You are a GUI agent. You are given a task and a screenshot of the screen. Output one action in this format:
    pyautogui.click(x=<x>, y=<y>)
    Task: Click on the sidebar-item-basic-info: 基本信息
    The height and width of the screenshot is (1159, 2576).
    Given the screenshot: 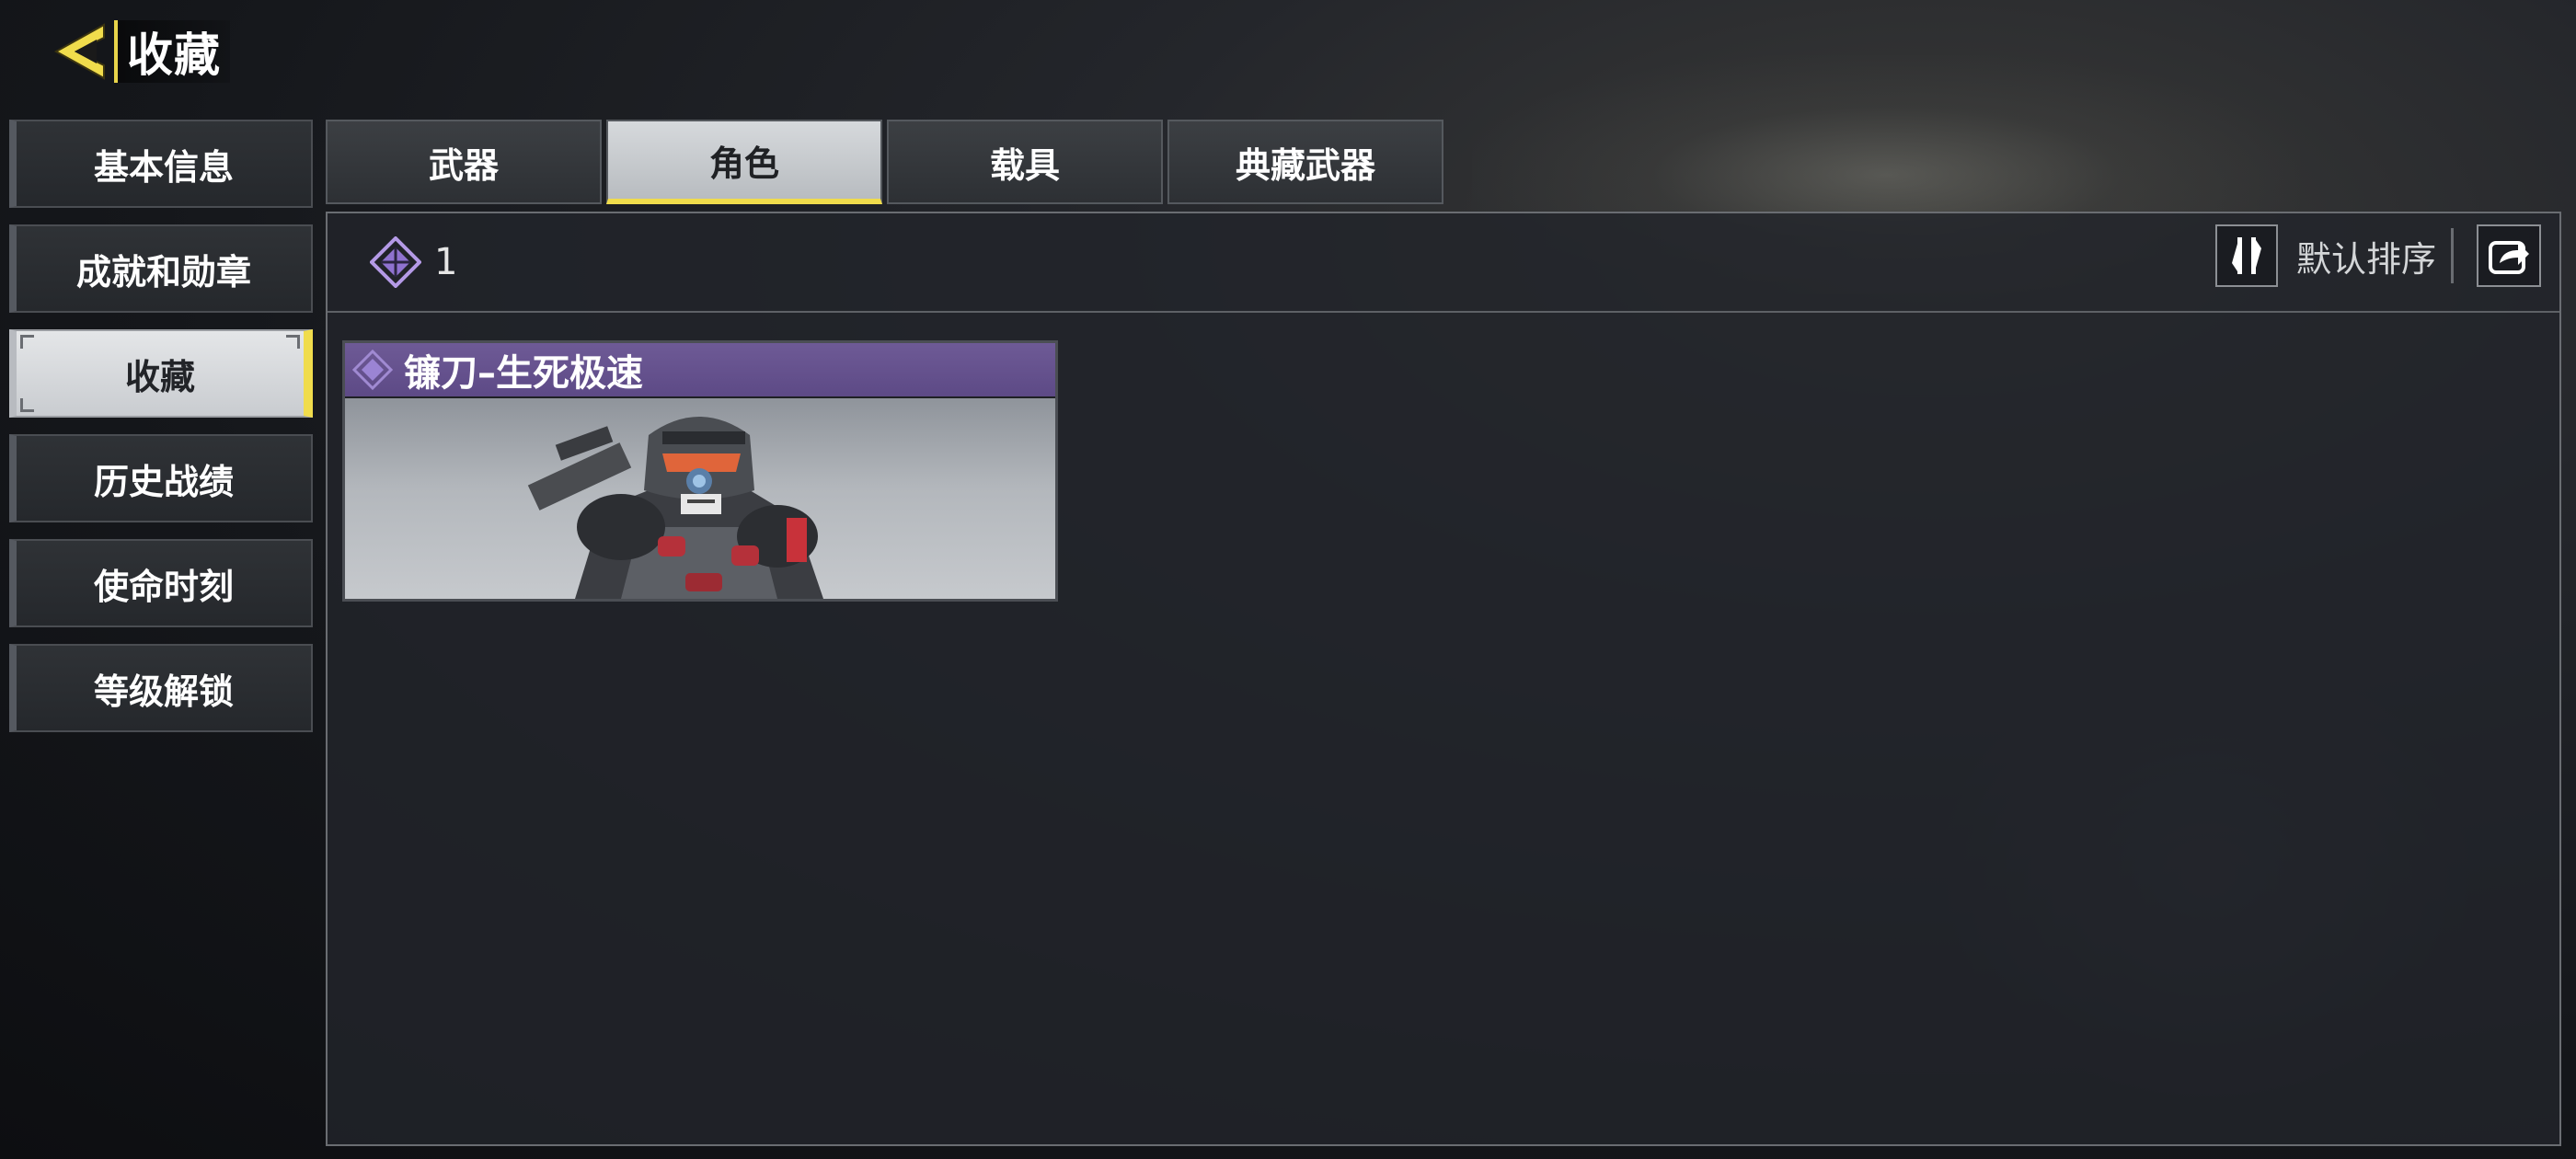 What is the action you would take?
    pyautogui.click(x=161, y=164)
    